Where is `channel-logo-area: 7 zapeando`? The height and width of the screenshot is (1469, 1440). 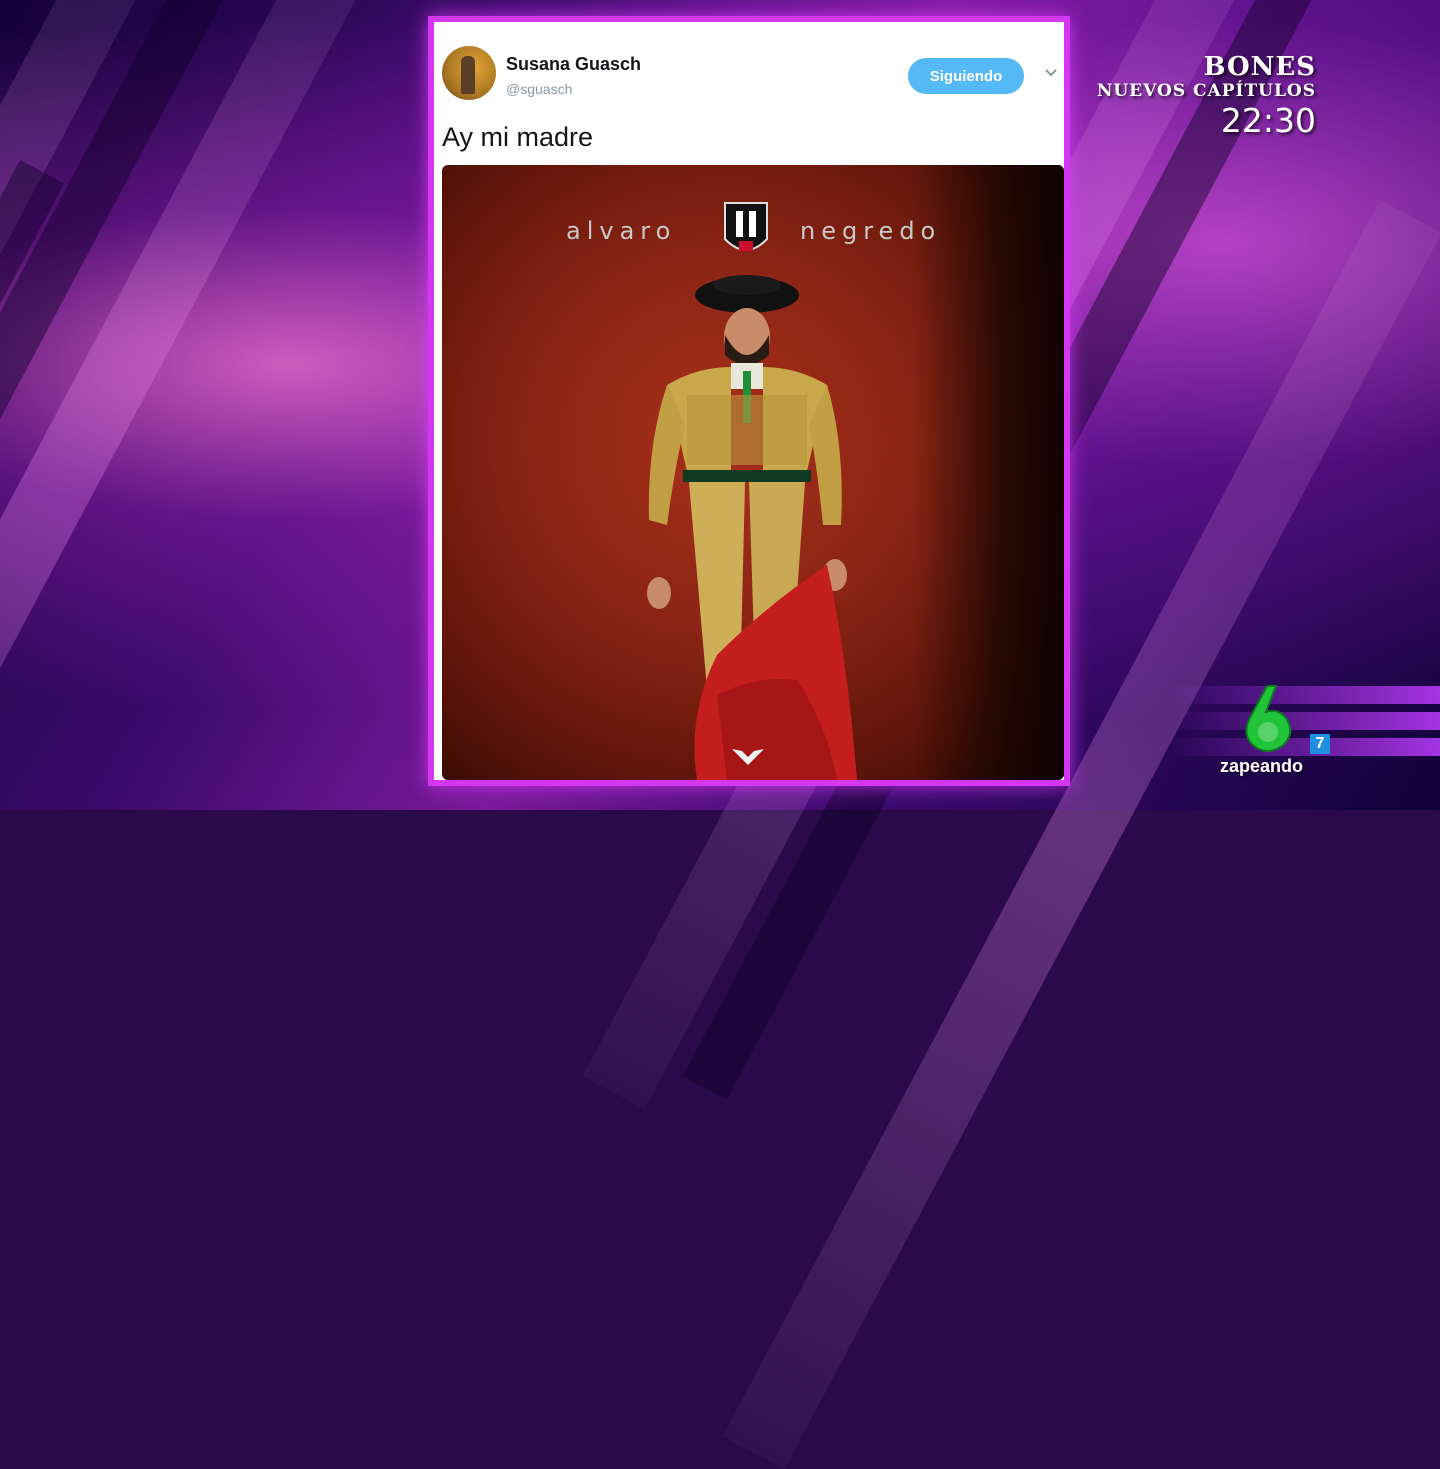
channel-logo-area: 7 zapeando is located at coordinates (1305, 728).